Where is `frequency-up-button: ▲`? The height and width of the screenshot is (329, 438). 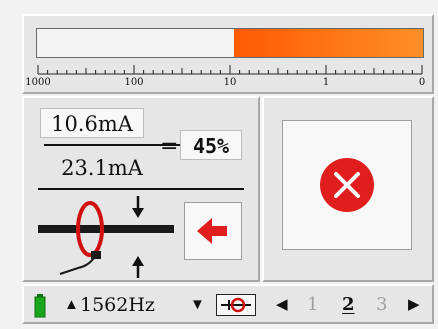
frequency-up-button: ▲ is located at coordinates (71, 305).